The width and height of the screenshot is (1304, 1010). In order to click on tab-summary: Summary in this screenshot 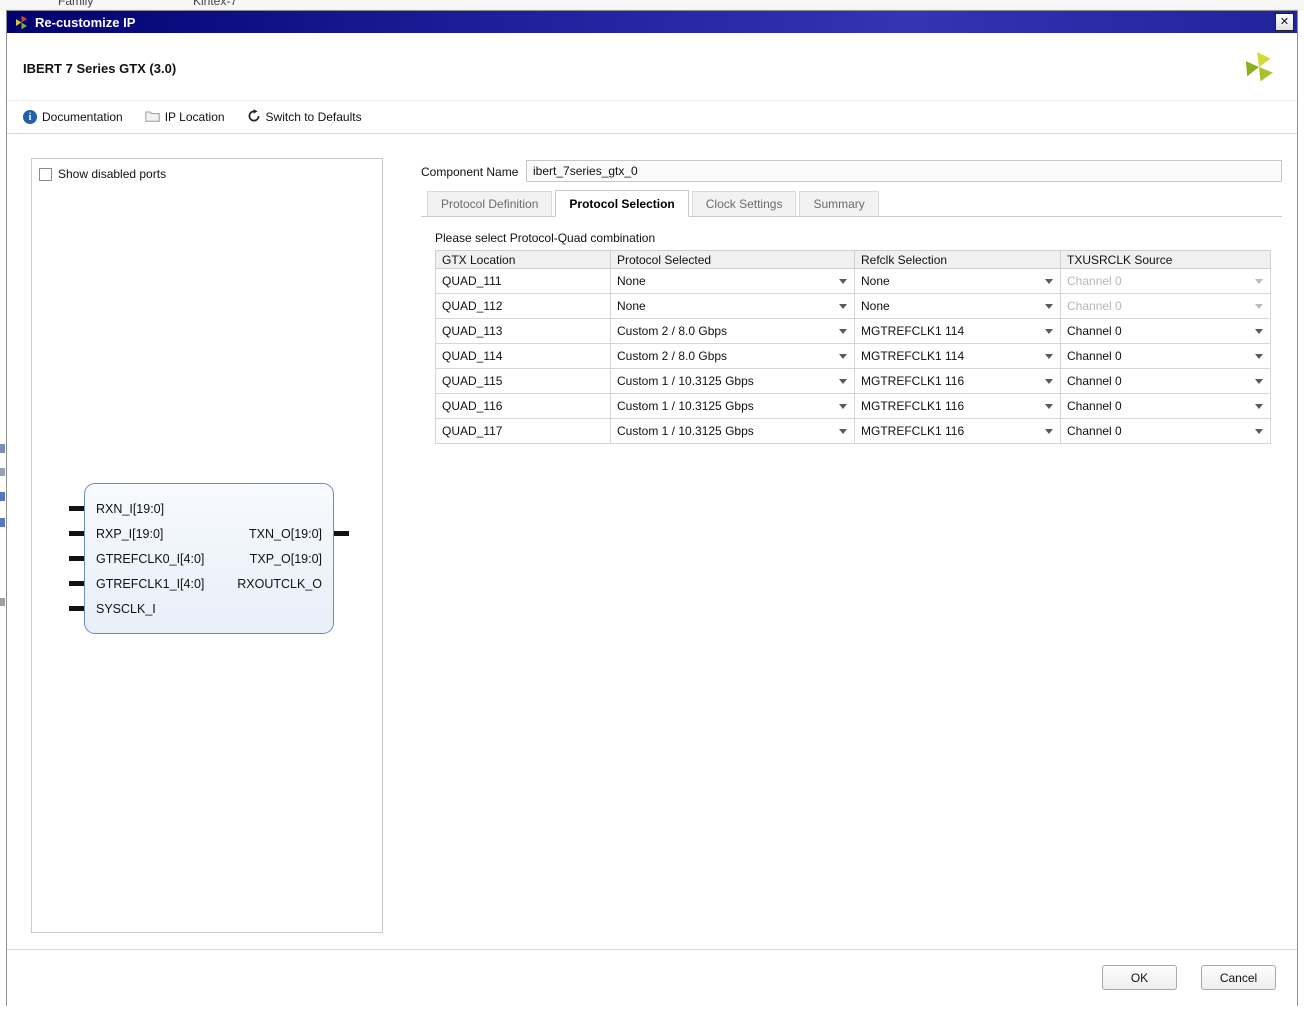, I will do `click(839, 203)`.